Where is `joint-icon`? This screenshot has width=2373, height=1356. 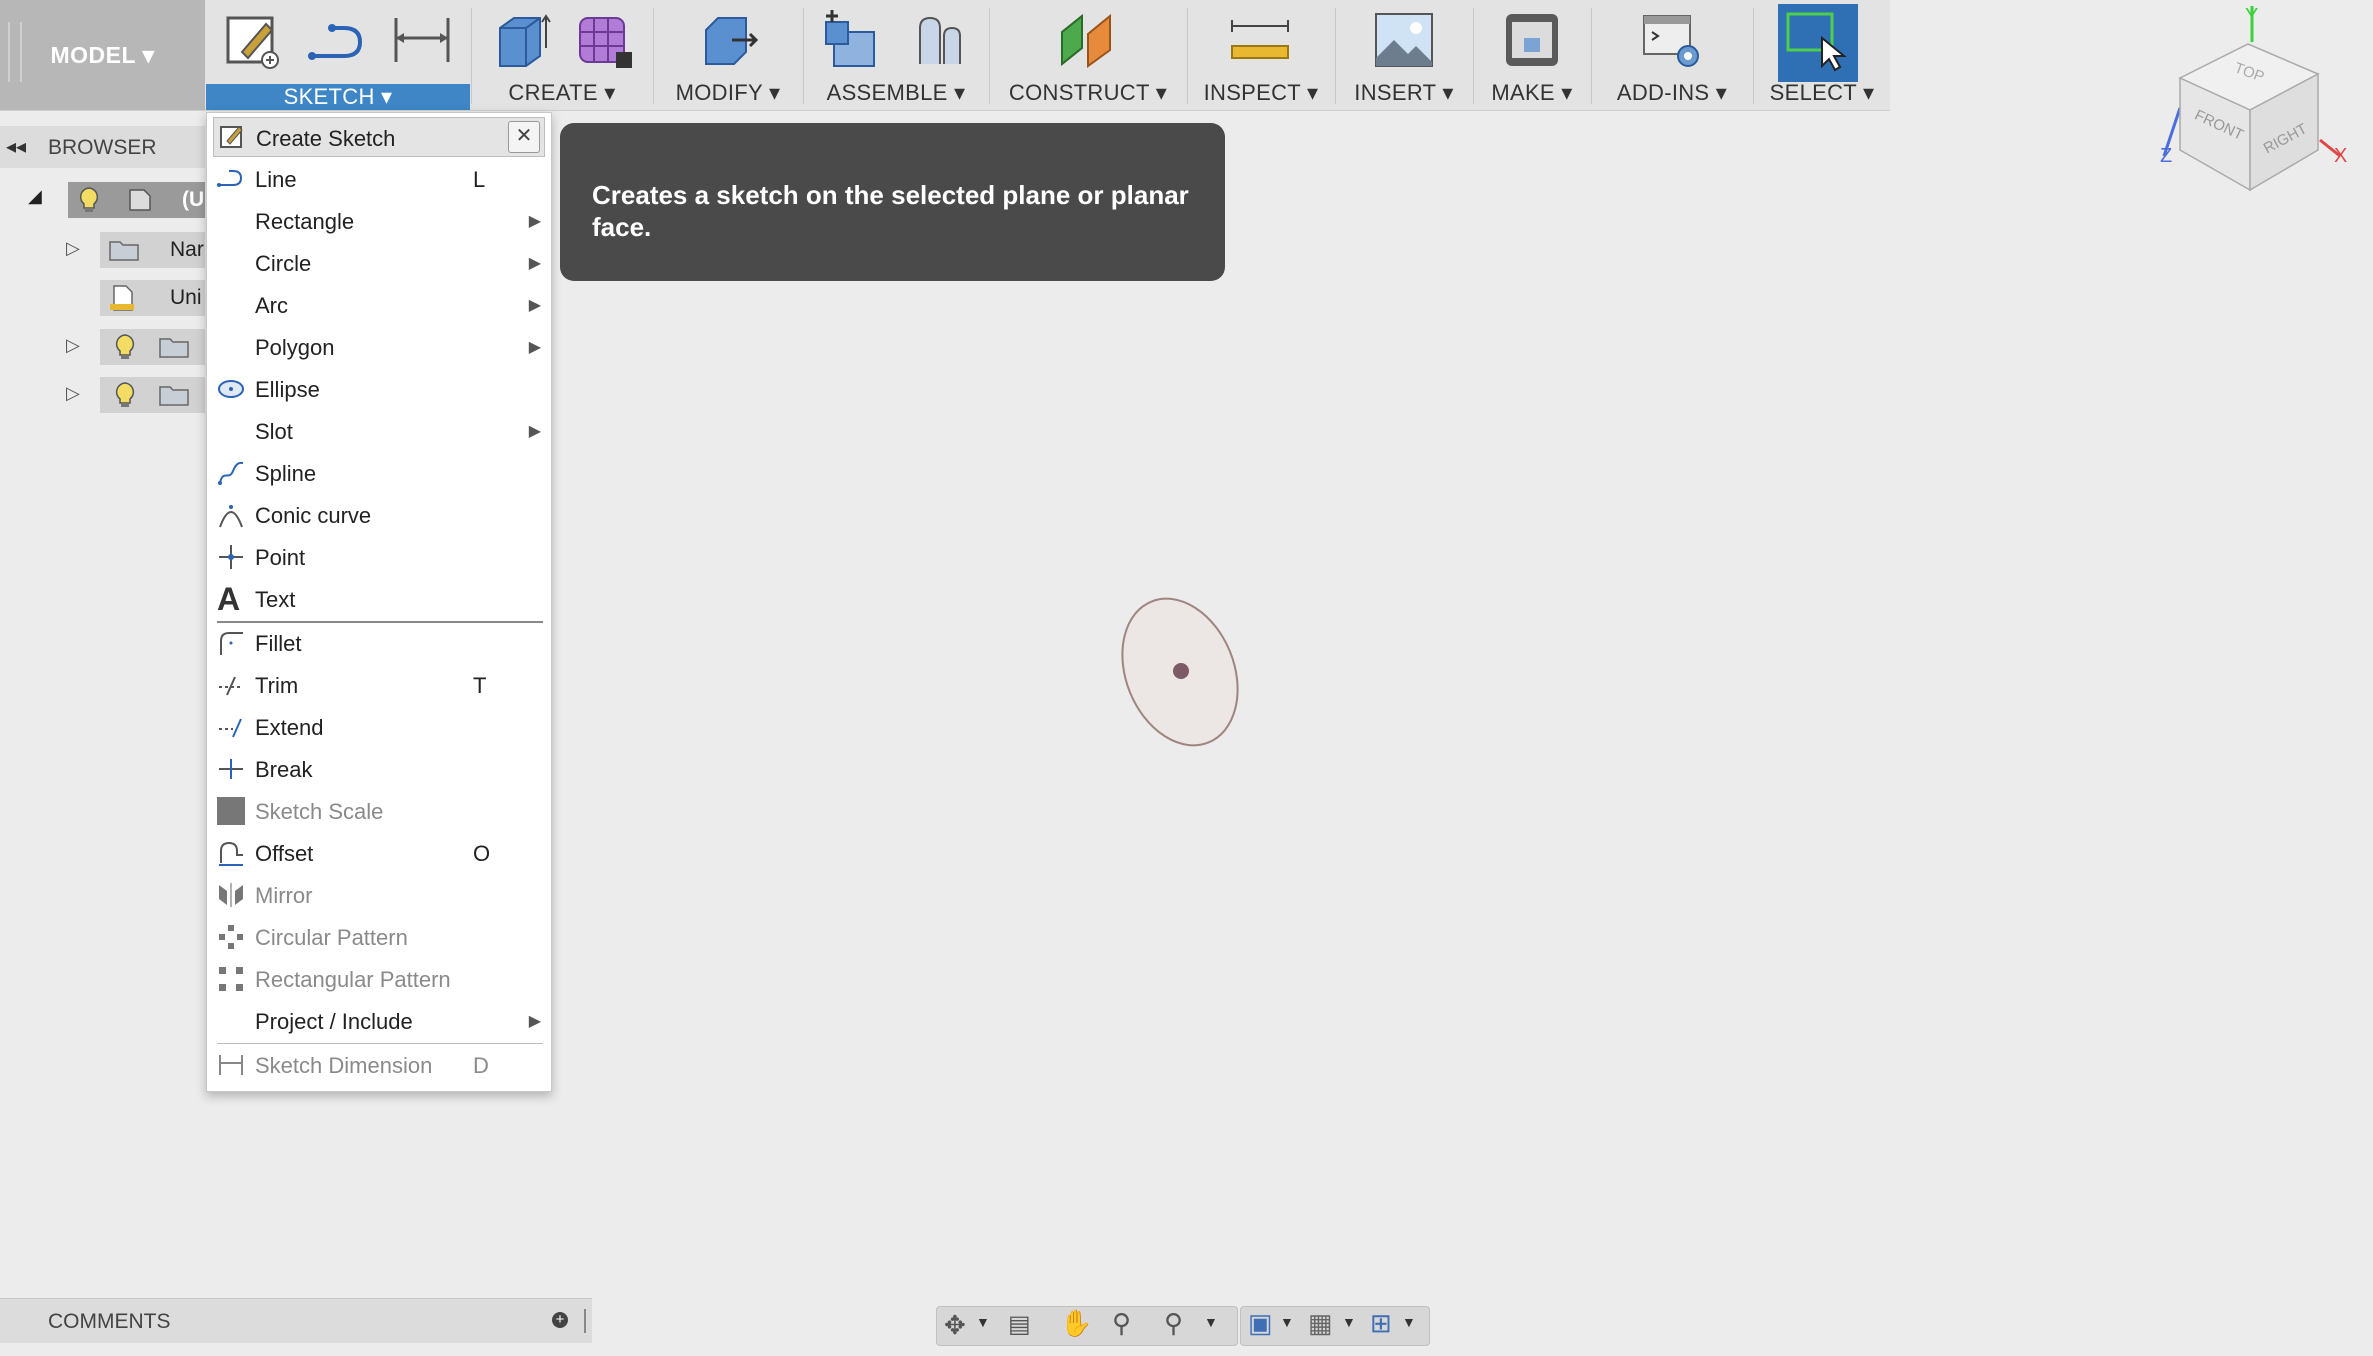 joint-icon is located at coordinates (940, 40).